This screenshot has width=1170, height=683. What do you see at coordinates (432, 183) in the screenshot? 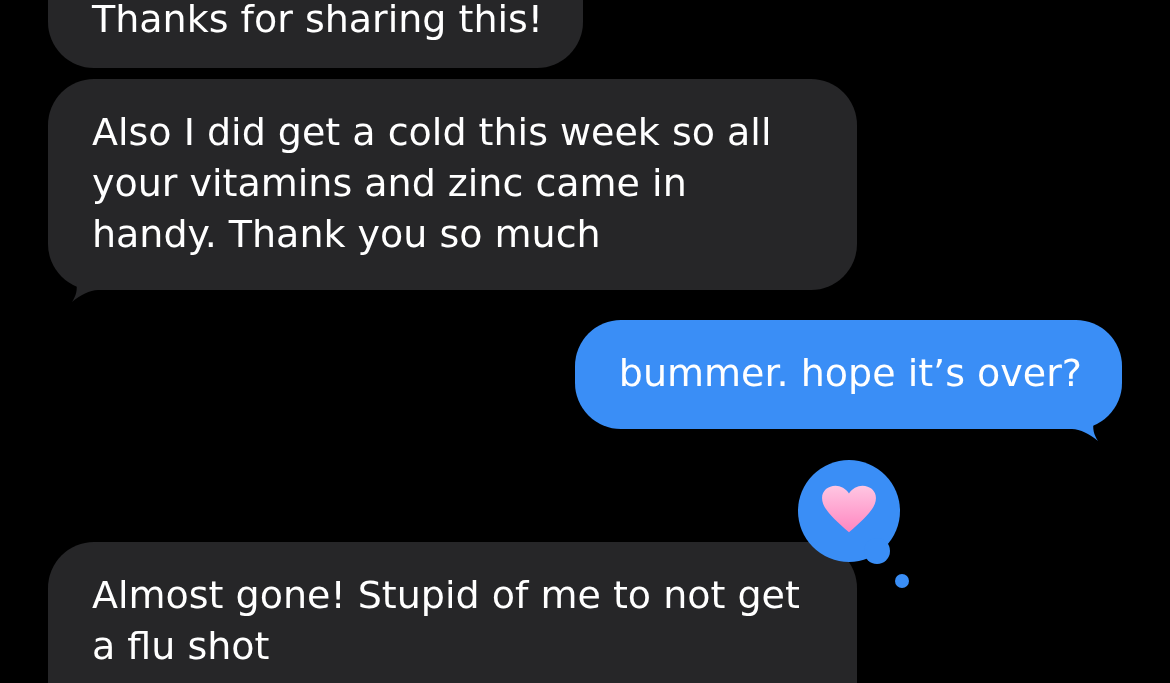
I see `message-text: Also I did get a cold this week so all your vitamins and zinc came in handy. Thank you so much` at bounding box center [432, 183].